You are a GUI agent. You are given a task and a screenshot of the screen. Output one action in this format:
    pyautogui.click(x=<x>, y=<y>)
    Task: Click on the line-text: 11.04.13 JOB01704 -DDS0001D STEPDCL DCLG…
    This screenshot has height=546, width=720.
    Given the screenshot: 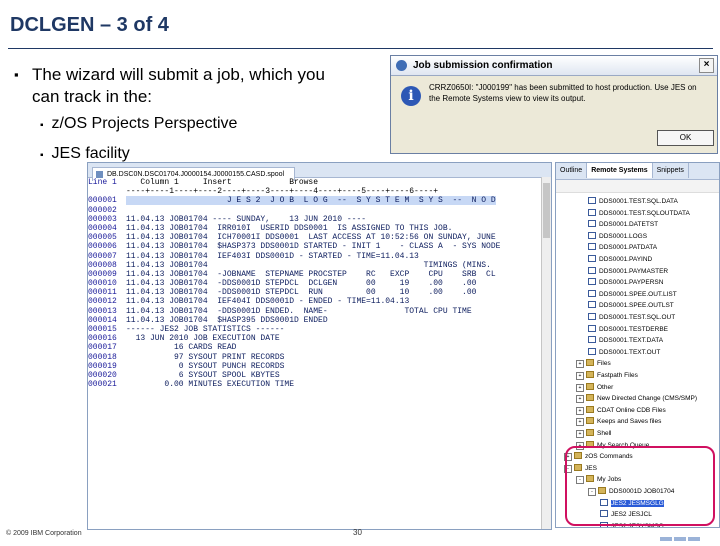 What is the action you would take?
    pyautogui.click(x=301, y=284)
    